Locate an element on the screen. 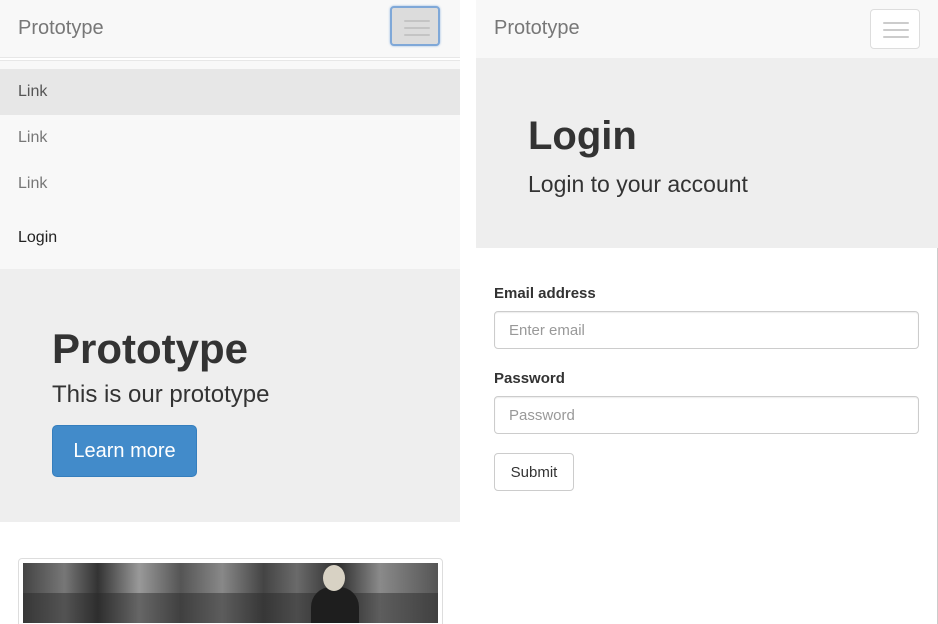  photo-image is located at coordinates (230, 593).